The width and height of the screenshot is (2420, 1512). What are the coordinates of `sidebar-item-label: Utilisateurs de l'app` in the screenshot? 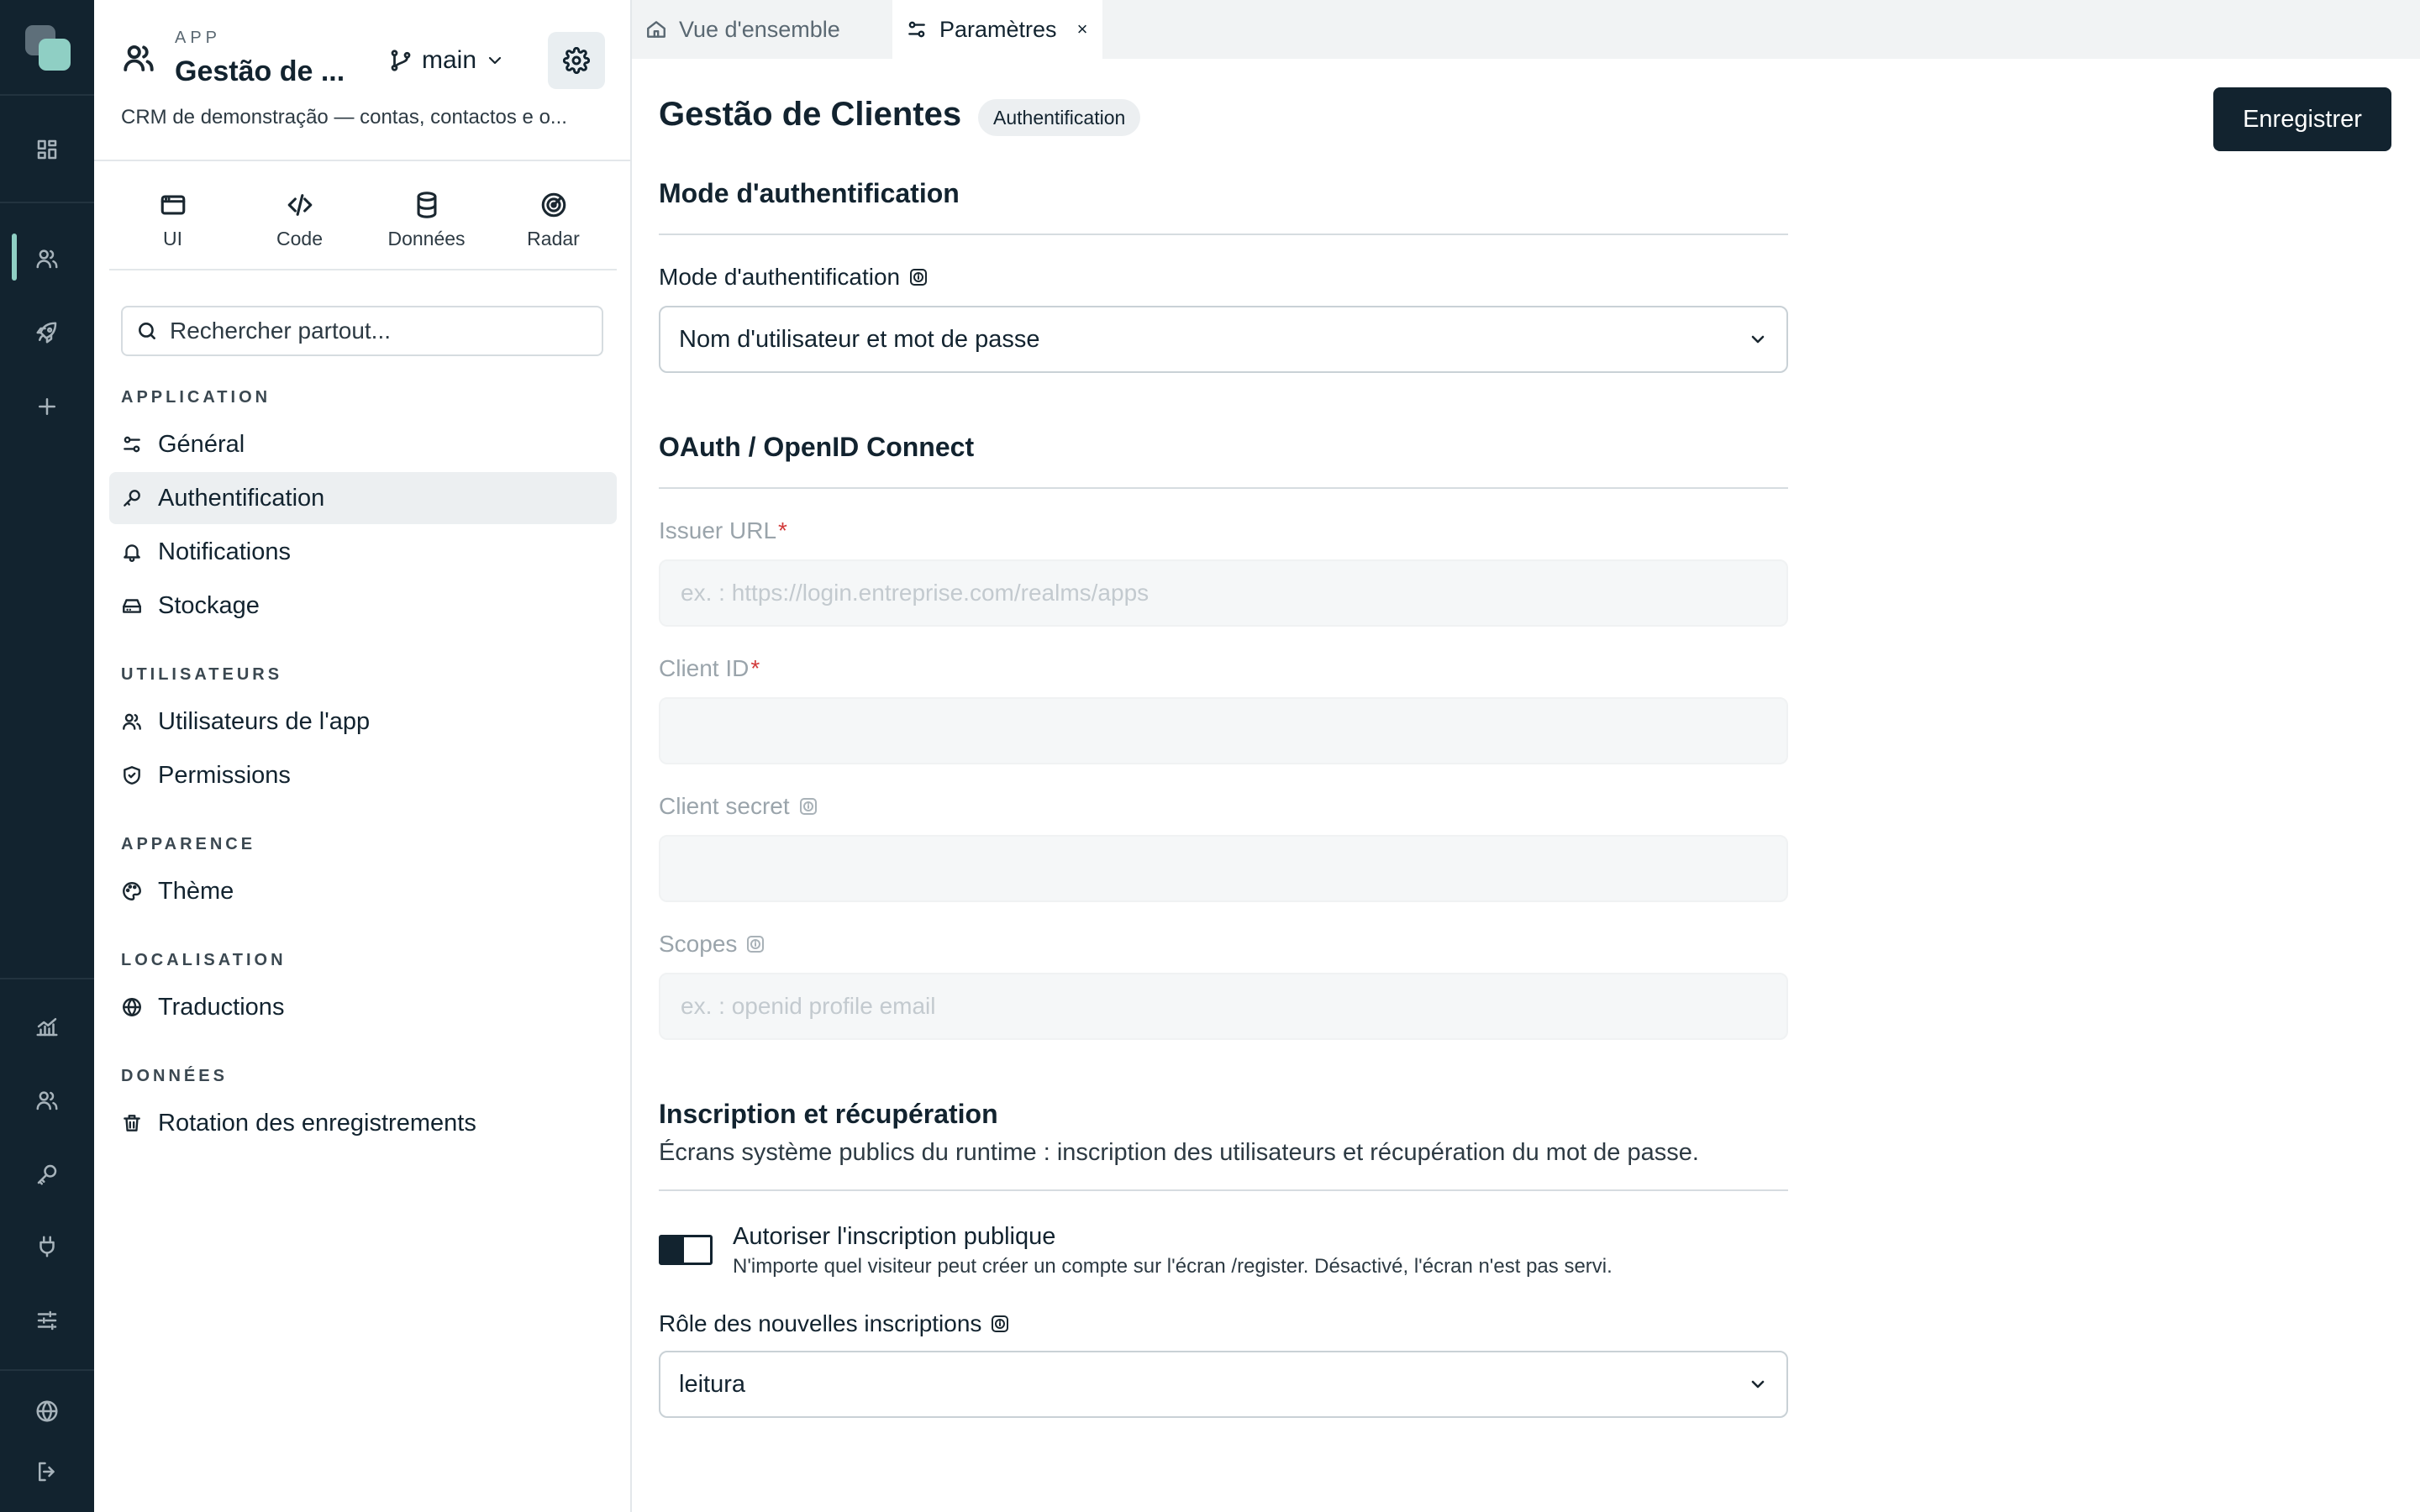 It's located at (264, 721).